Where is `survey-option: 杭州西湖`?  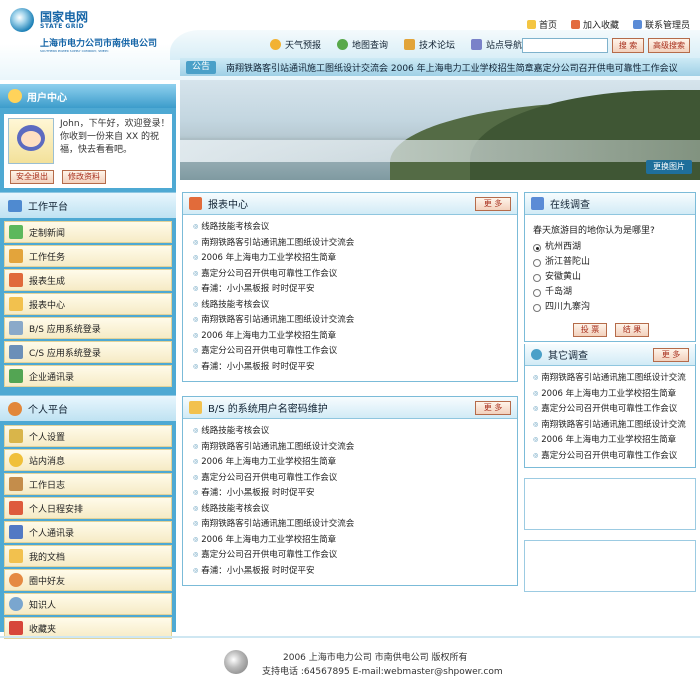
survey-option: 杭州西湖 is located at coordinates (614, 247).